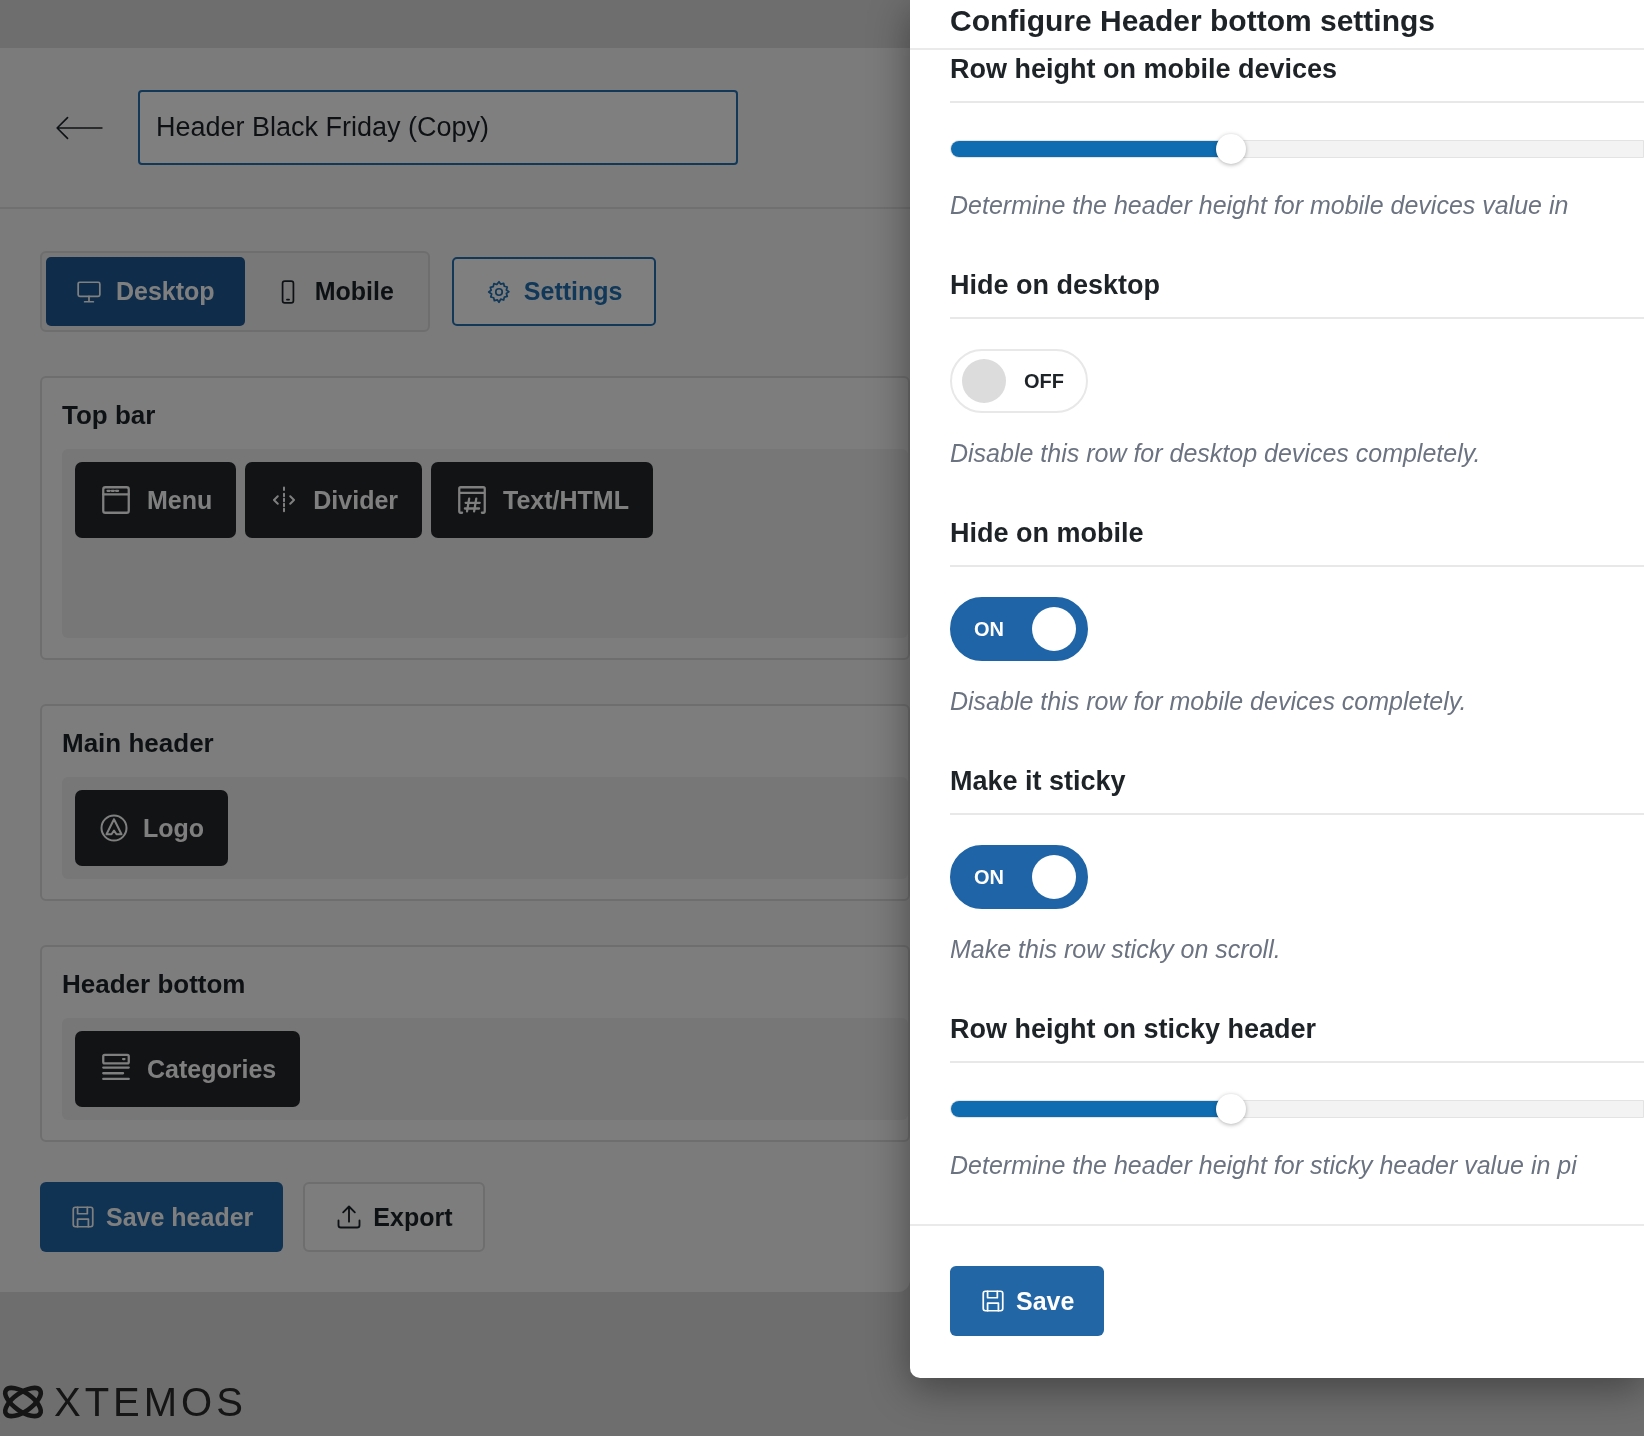 This screenshot has width=1644, height=1436. I want to click on header-name-field: Header Black Friday (Copy), so click(438, 127).